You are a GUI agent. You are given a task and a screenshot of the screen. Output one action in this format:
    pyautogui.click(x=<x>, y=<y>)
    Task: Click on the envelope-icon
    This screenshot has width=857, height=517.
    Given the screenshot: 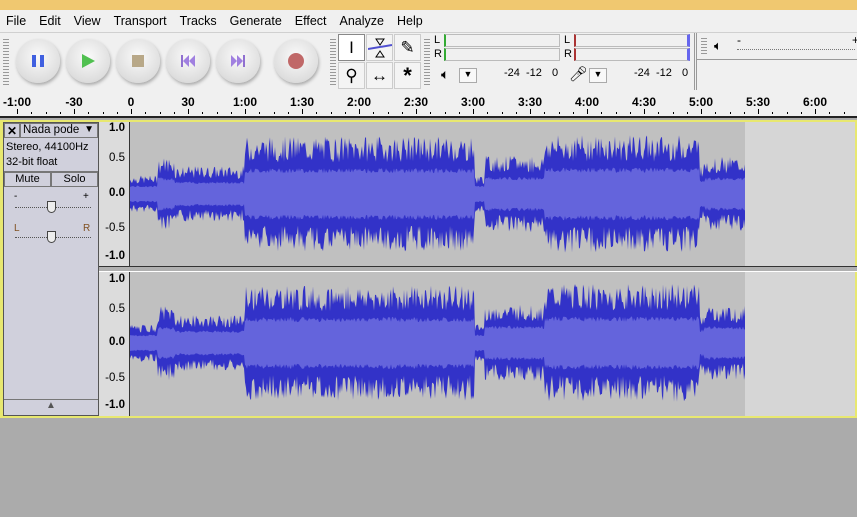 What is the action you would take?
    pyautogui.click(x=379, y=47)
    